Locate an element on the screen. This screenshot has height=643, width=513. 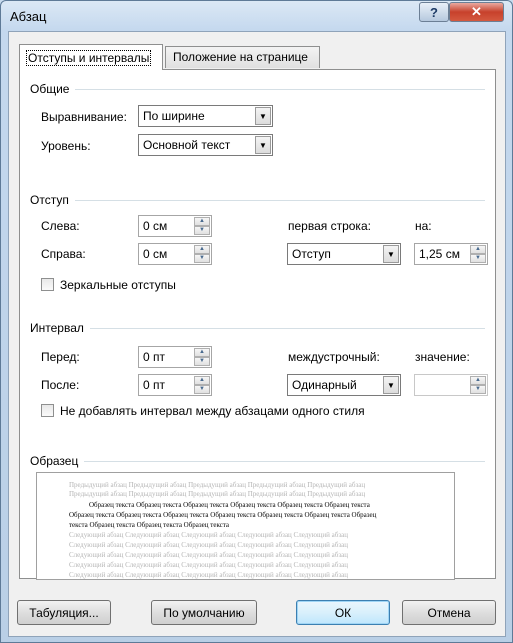
indent-by-label: на: is located at coordinates (423, 226).